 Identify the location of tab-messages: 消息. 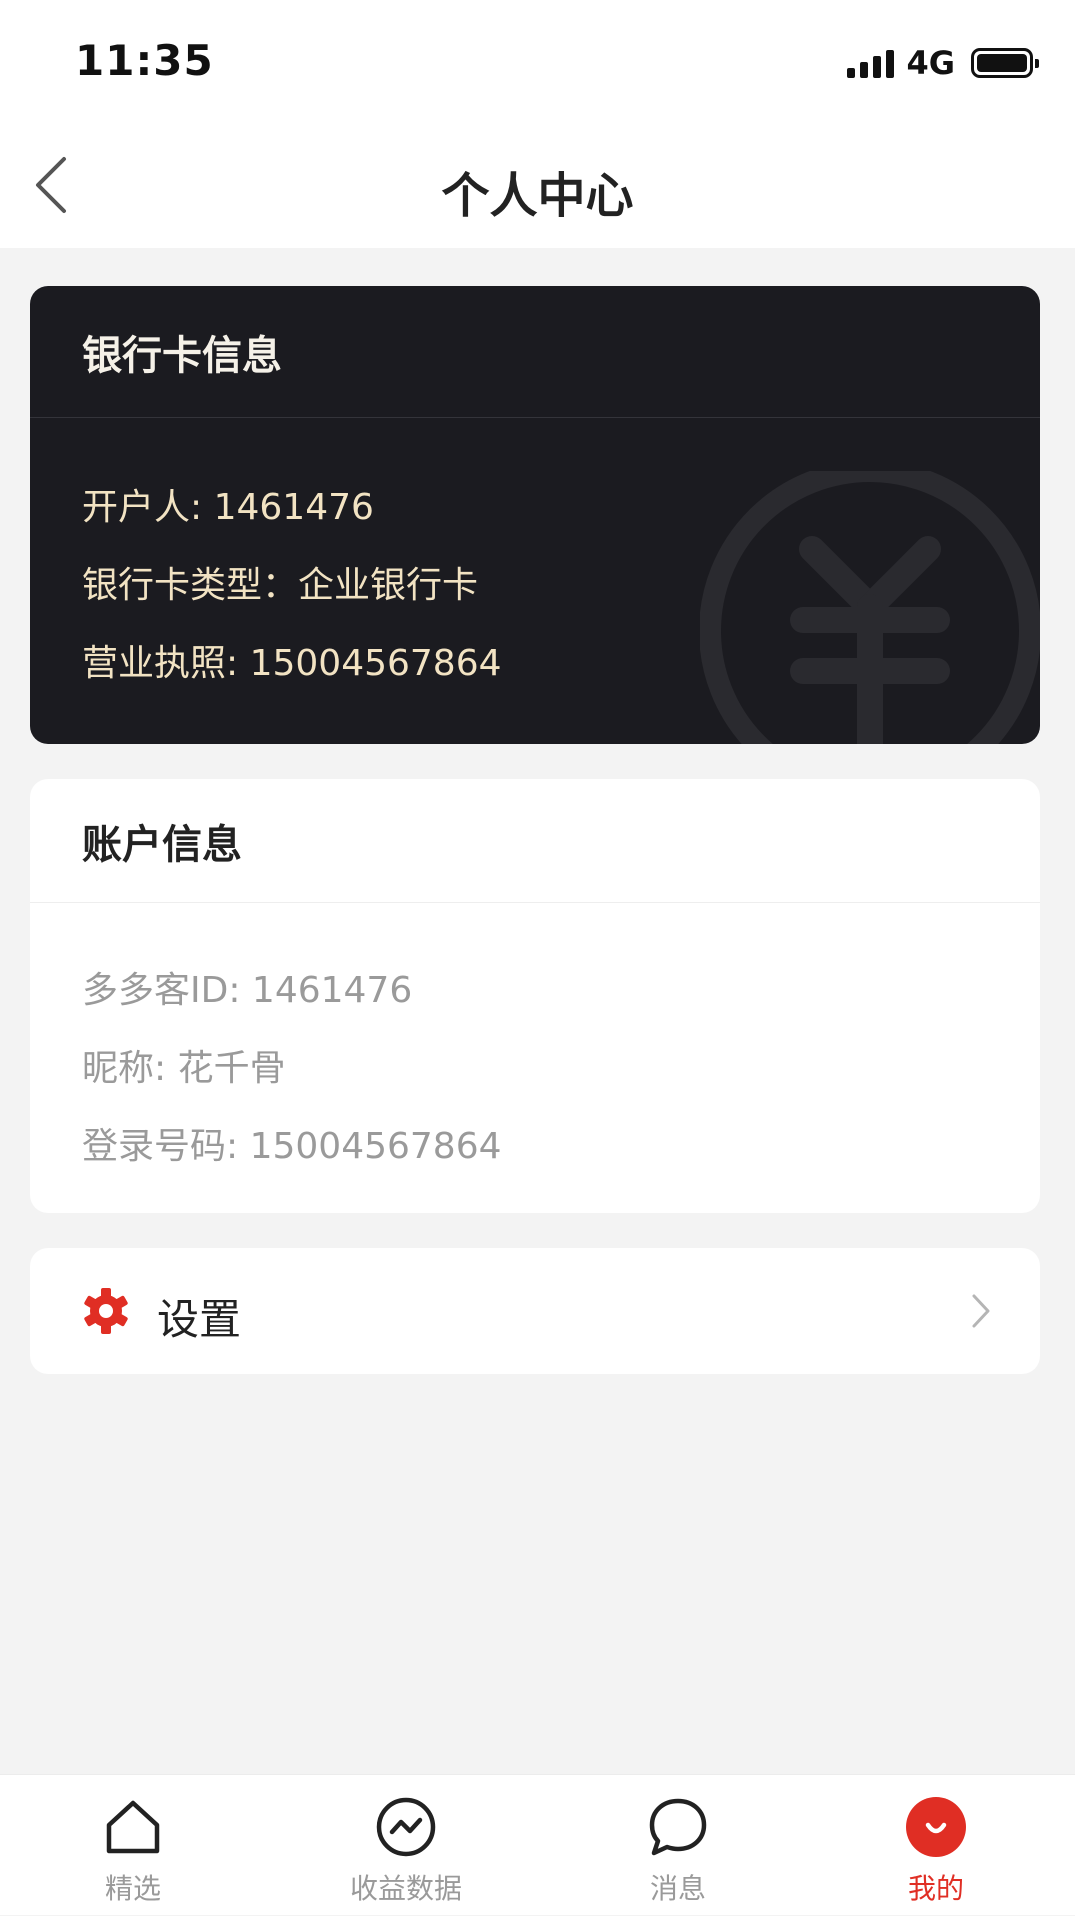
(678, 1845).